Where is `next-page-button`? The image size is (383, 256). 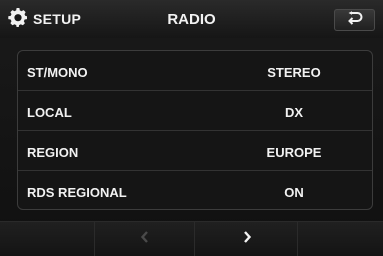
next-page-button is located at coordinates (246, 239).